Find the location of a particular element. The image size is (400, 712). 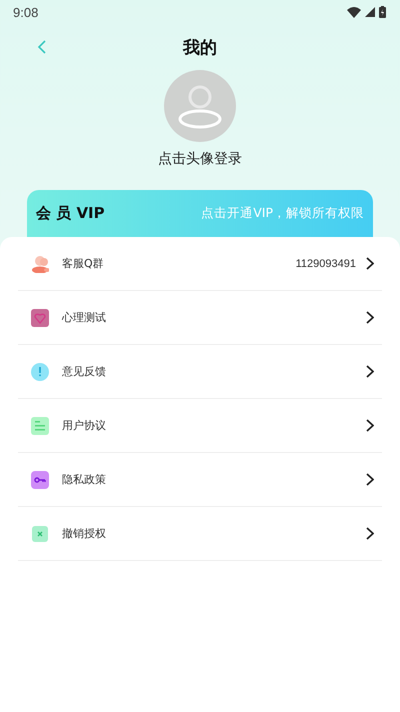

avatar-icon is located at coordinates (200, 106).